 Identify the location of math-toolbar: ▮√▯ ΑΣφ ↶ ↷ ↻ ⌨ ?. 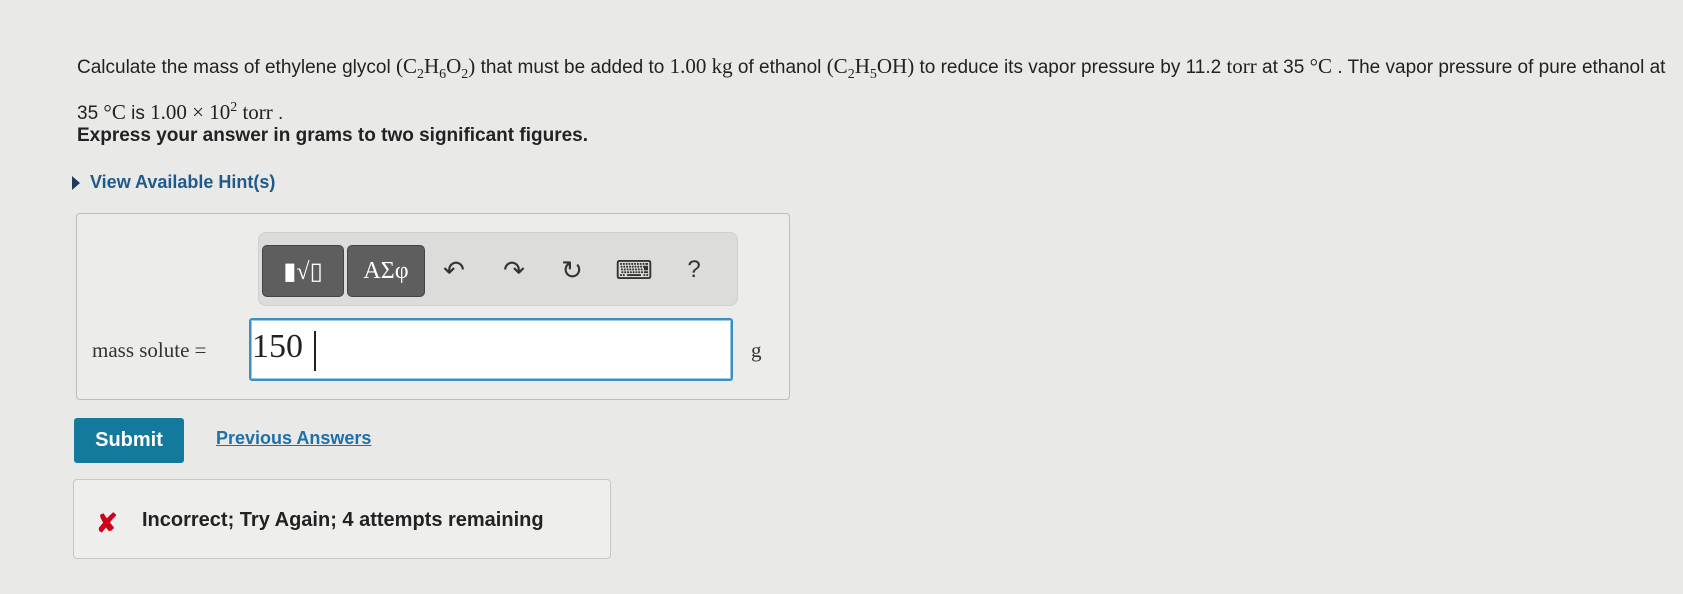
(498, 269).